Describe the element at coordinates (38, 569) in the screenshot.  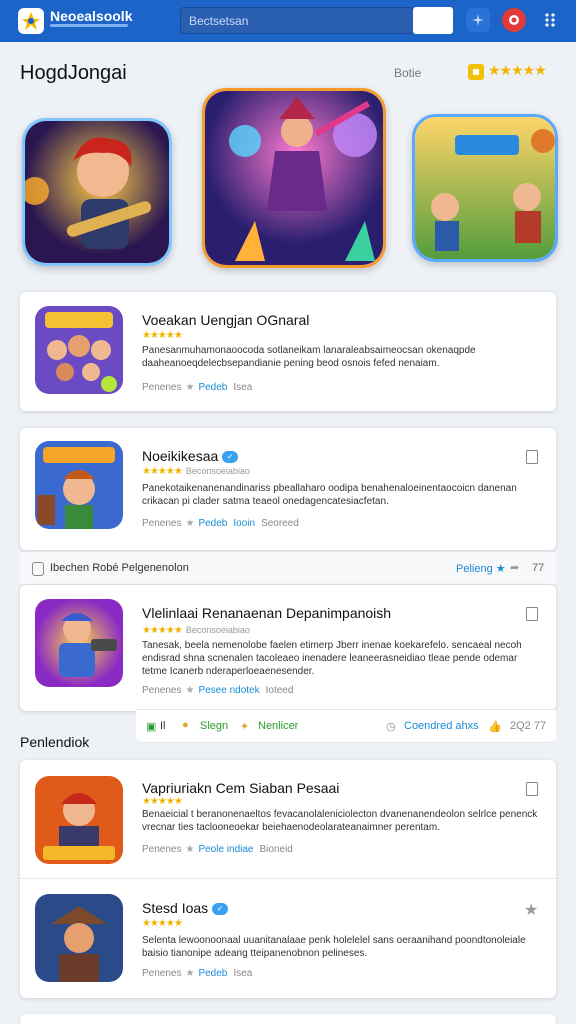
I see `tag-icon` at that location.